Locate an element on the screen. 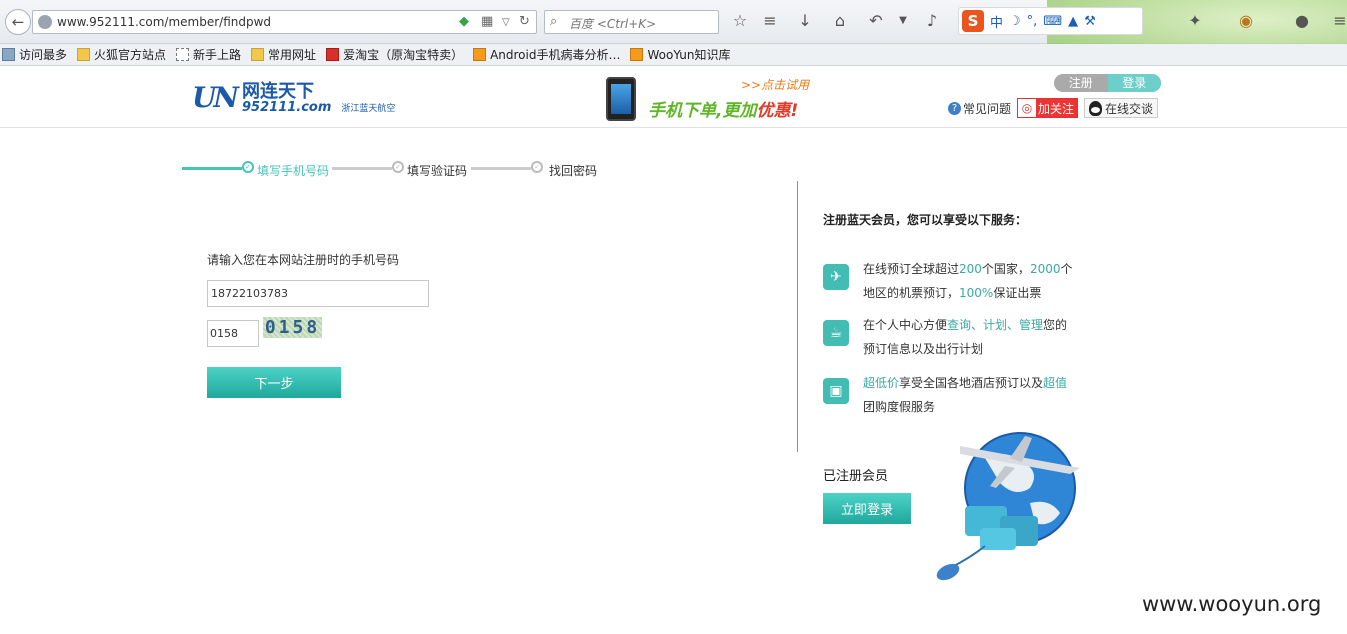 This screenshot has height=634, width=1347. sogou-input-toolbar: S 中 ☽ °, ⌨ ▲ ⚒ is located at coordinates (1050, 21).